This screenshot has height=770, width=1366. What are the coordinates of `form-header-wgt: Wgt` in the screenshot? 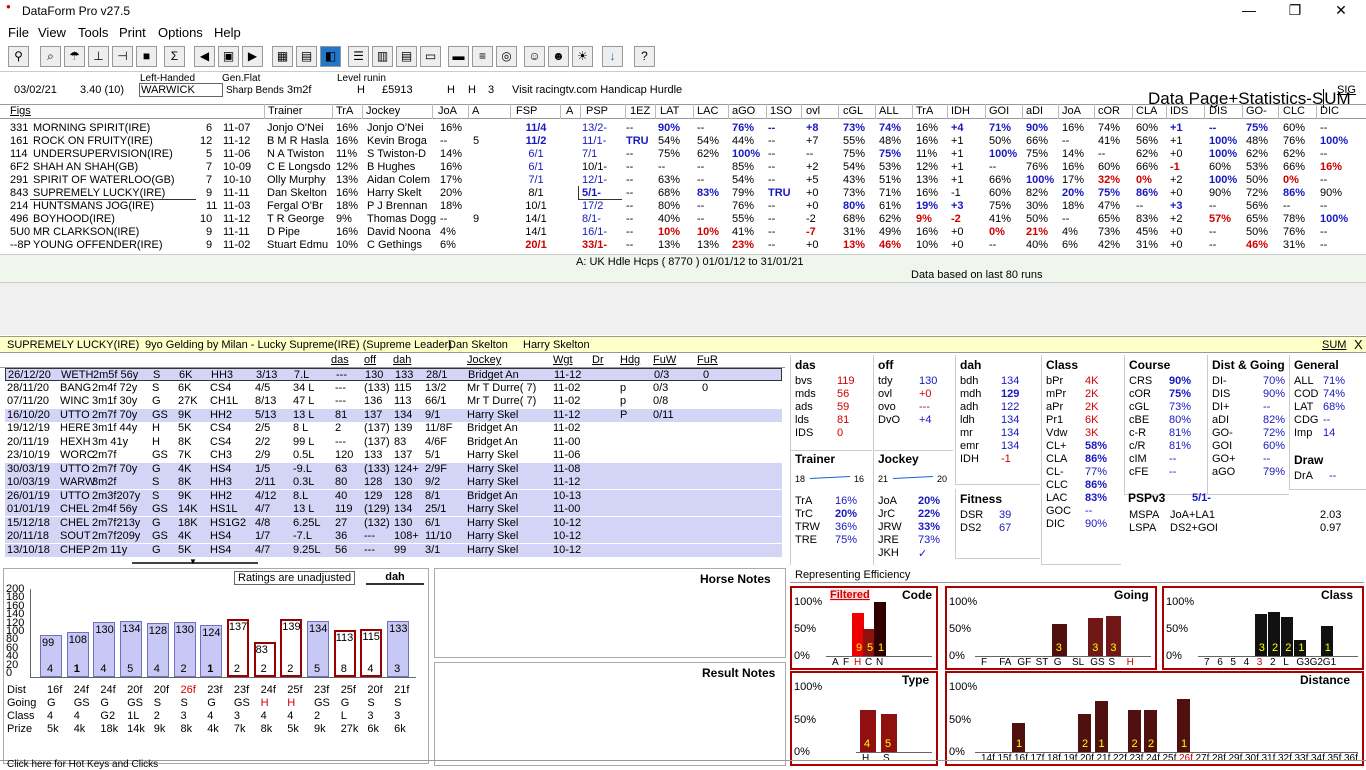 It's located at (563, 360).